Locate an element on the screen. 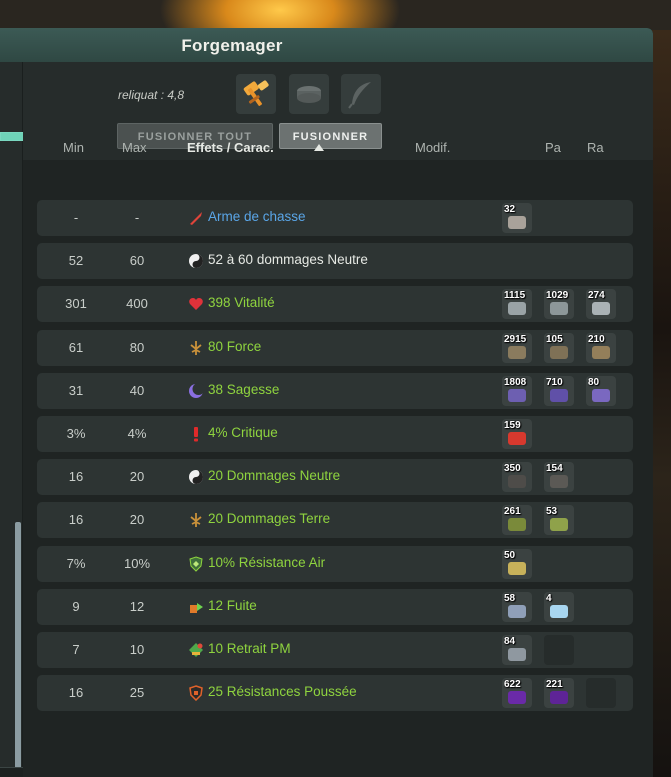 This screenshot has width=671, height=777. effect-name: Sagesse is located at coordinates (253, 389).